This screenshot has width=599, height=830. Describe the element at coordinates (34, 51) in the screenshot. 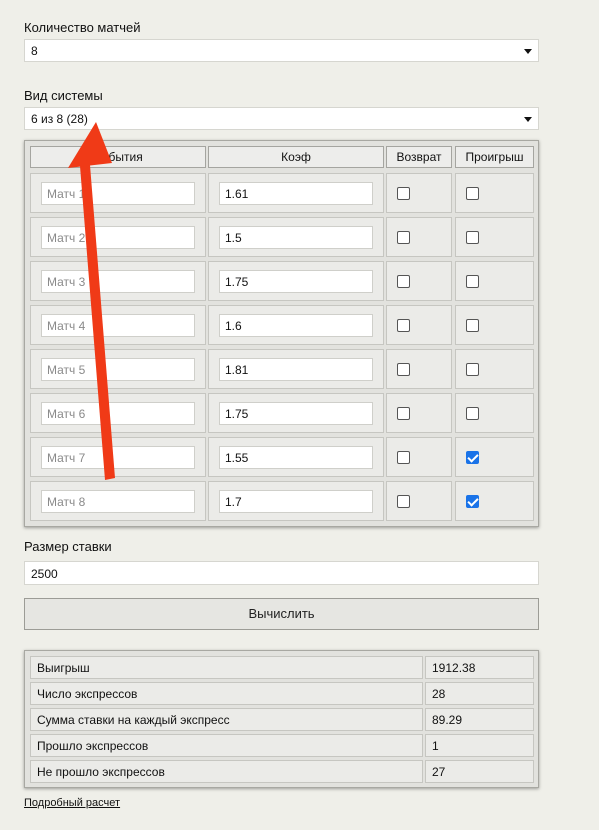

I see `matches-count-value: 8` at that location.